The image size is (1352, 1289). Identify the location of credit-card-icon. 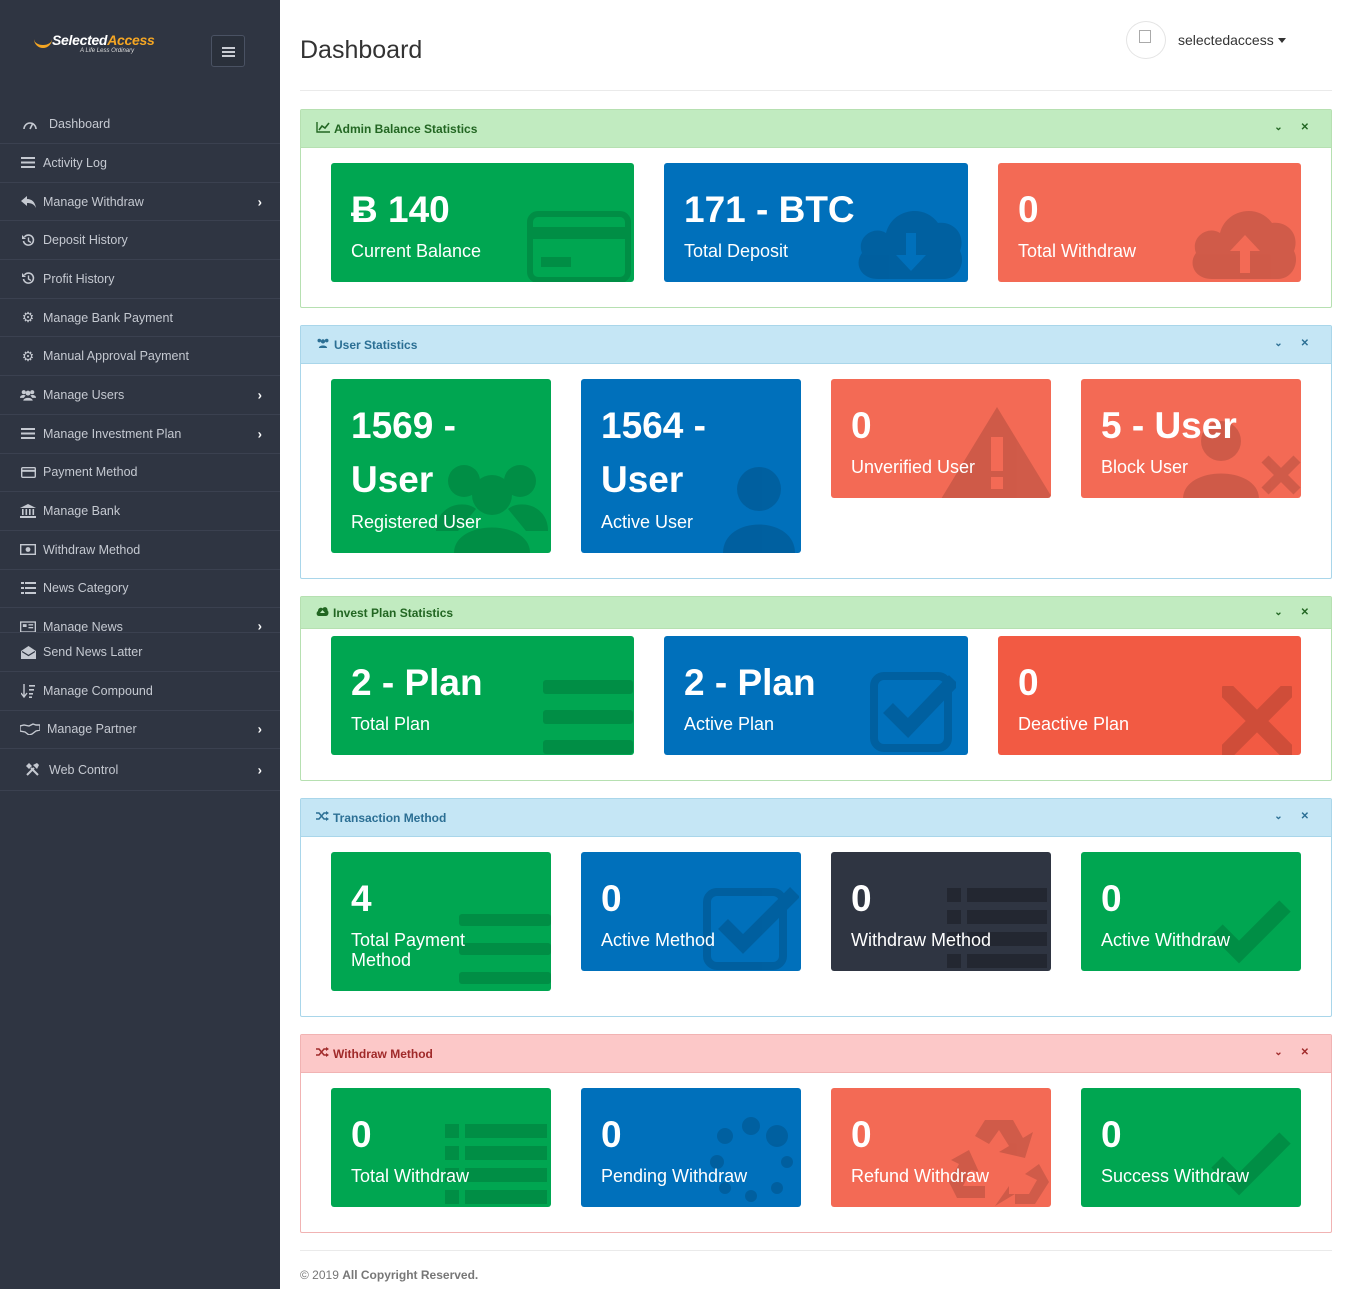
(28, 472).